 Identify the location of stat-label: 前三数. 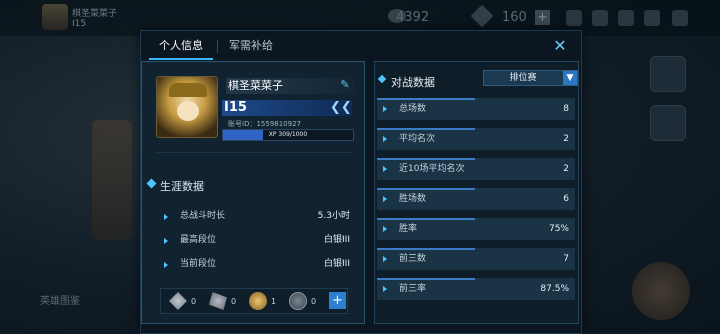
(413, 259).